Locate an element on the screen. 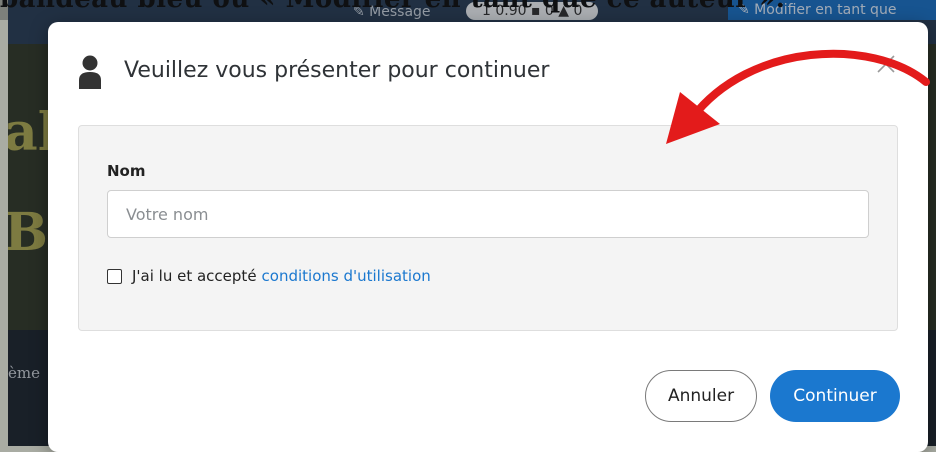 This screenshot has height=452, width=936. name-input is located at coordinates (488, 214).